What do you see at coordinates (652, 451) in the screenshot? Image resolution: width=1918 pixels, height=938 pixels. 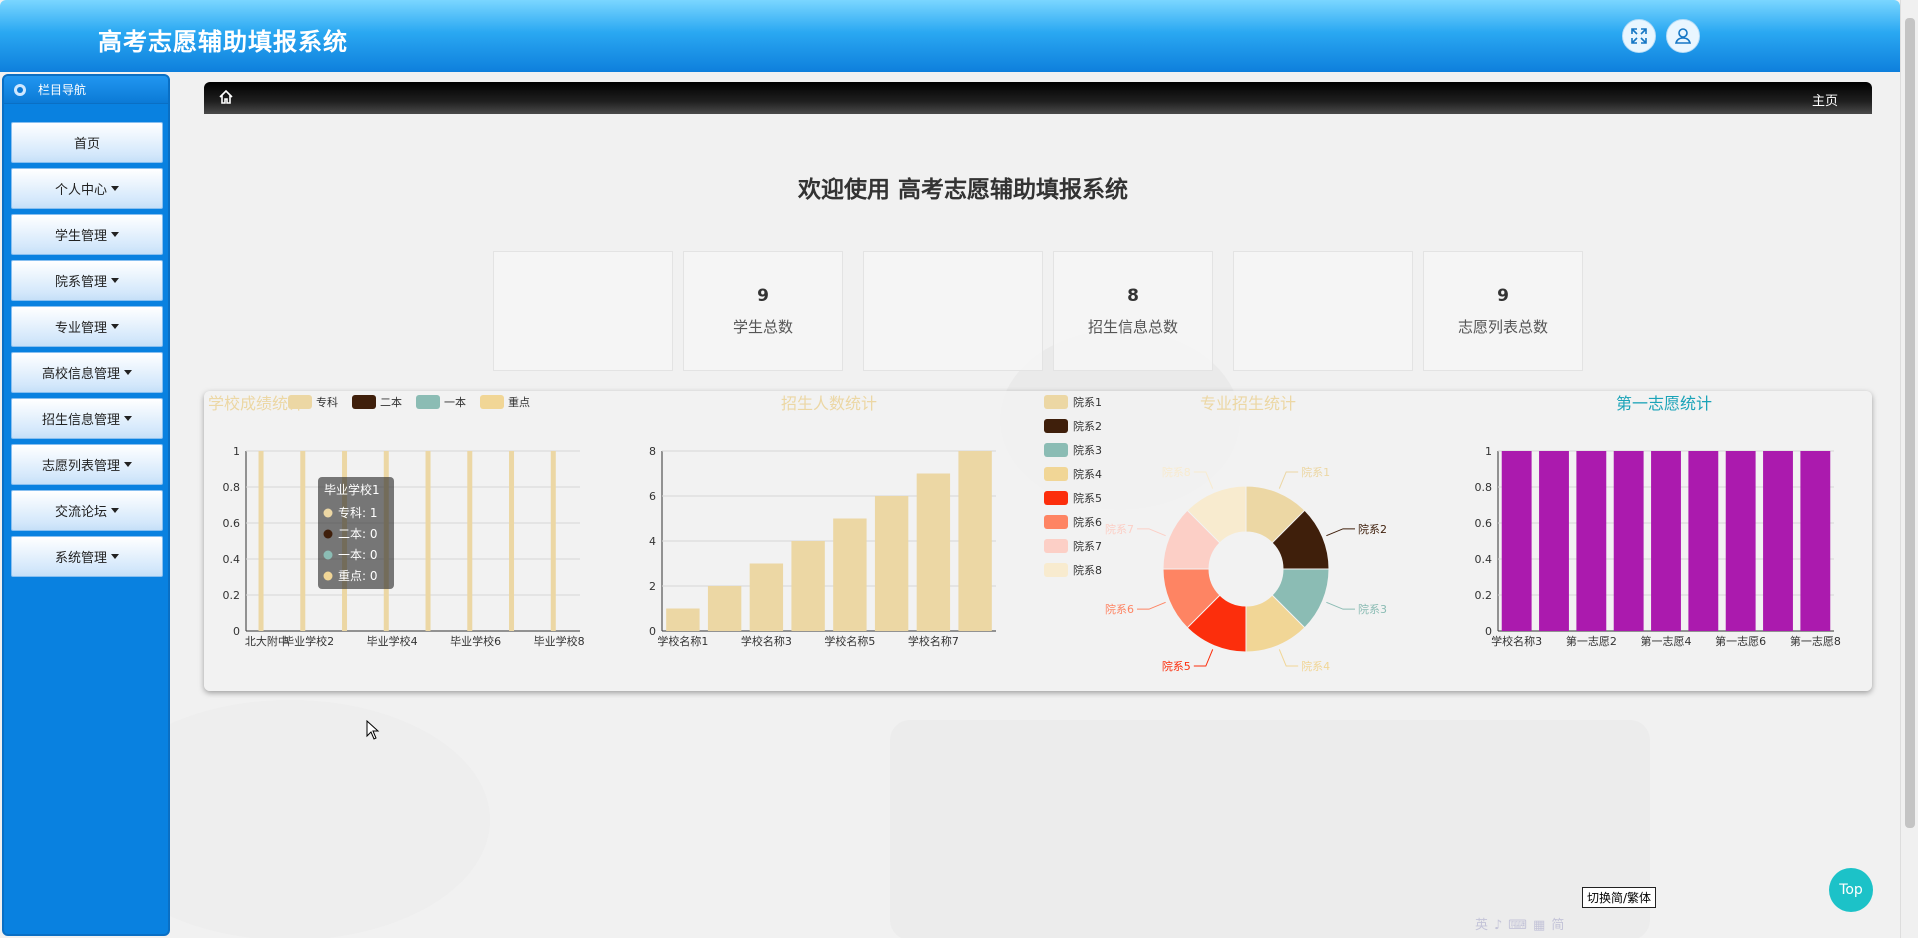 I see `y-tick-label: 8` at bounding box center [652, 451].